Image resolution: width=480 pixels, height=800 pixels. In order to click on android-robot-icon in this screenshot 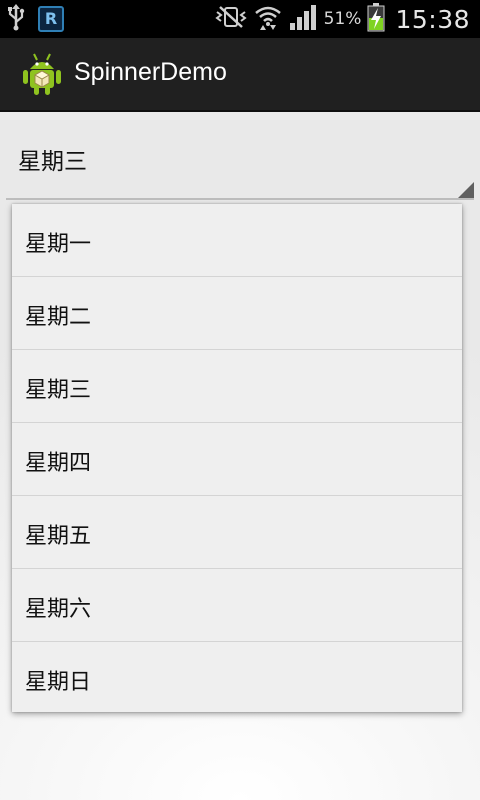, I will do `click(42, 74)`.